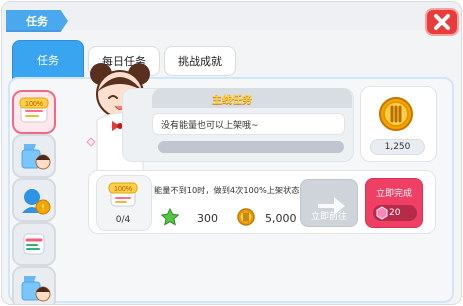 The width and height of the screenshot is (463, 306). I want to click on task-category-list: 100% !, so click(33, 194).